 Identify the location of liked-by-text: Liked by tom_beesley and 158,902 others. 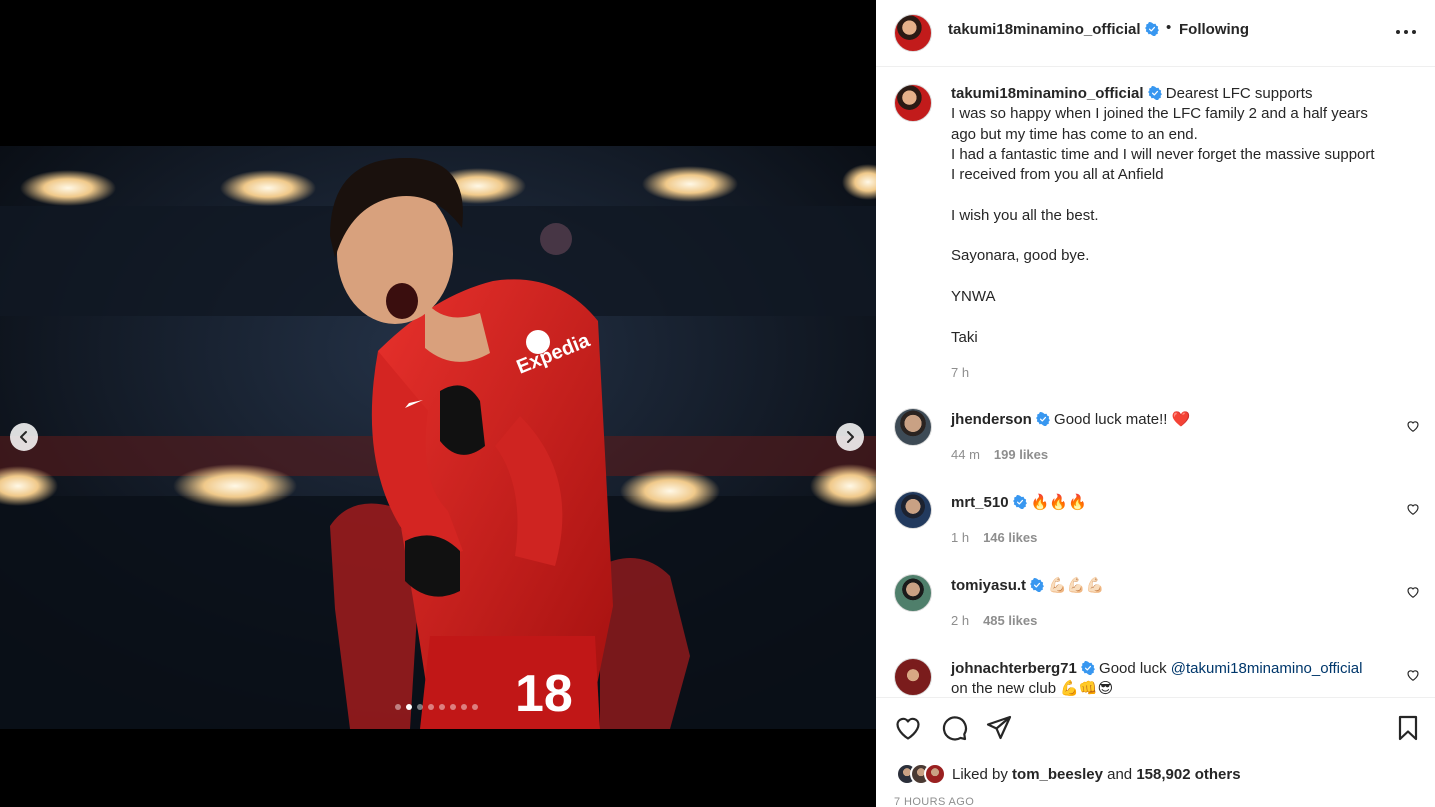
(1096, 774).